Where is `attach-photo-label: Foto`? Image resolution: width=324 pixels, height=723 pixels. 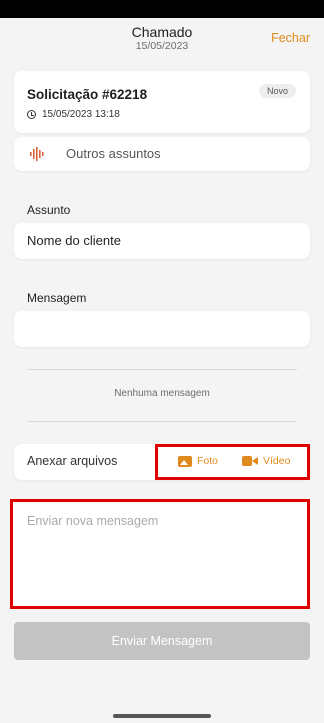
attach-photo-label: Foto is located at coordinates (208, 461).